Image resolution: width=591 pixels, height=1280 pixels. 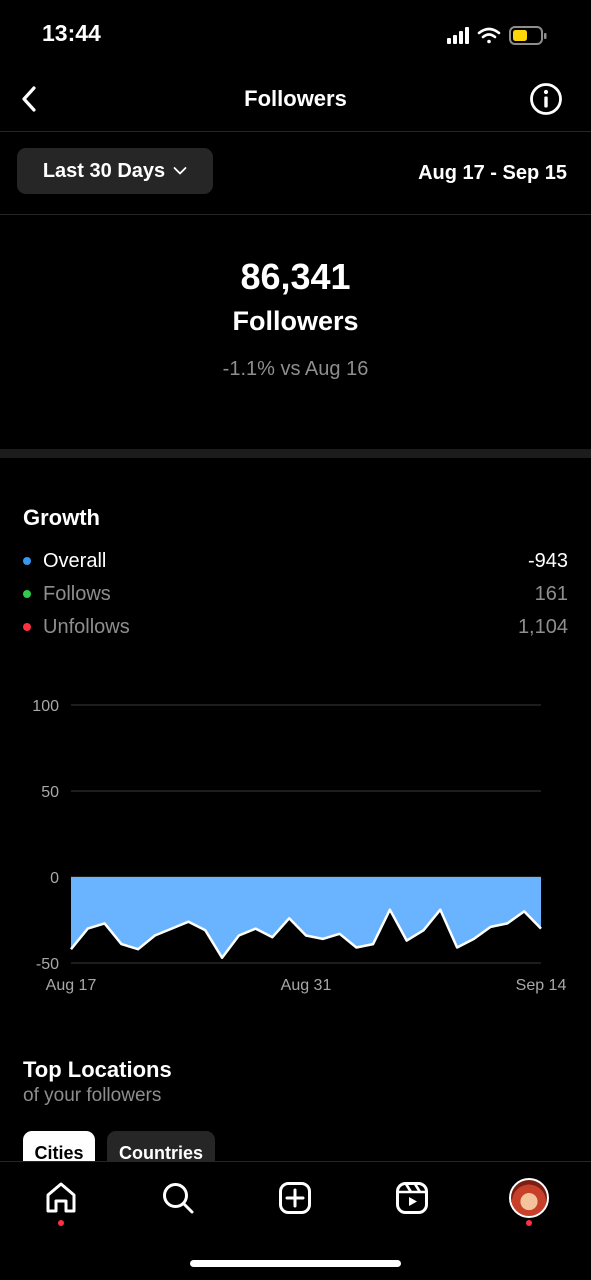 I want to click on search-icon, so click(x=178, y=1198).